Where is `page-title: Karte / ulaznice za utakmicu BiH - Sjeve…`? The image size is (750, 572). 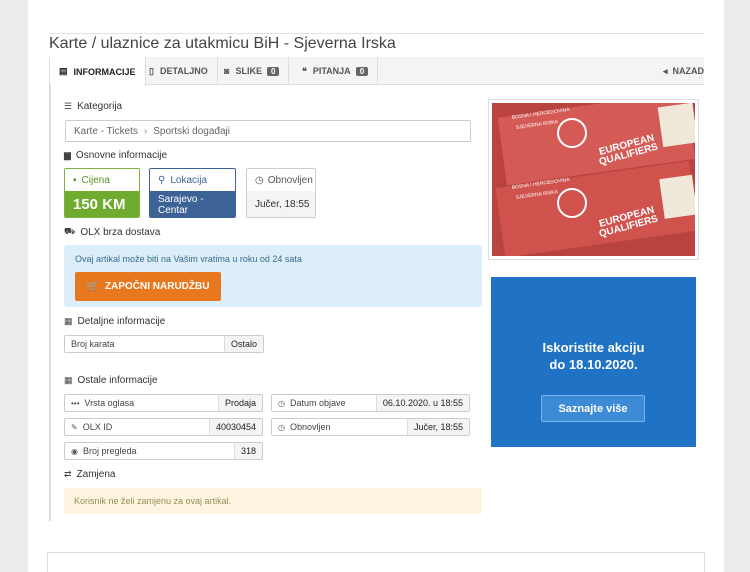
page-title: Karte / ulaznice za utakmicu BiH - Sjeve… is located at coordinates (376, 43).